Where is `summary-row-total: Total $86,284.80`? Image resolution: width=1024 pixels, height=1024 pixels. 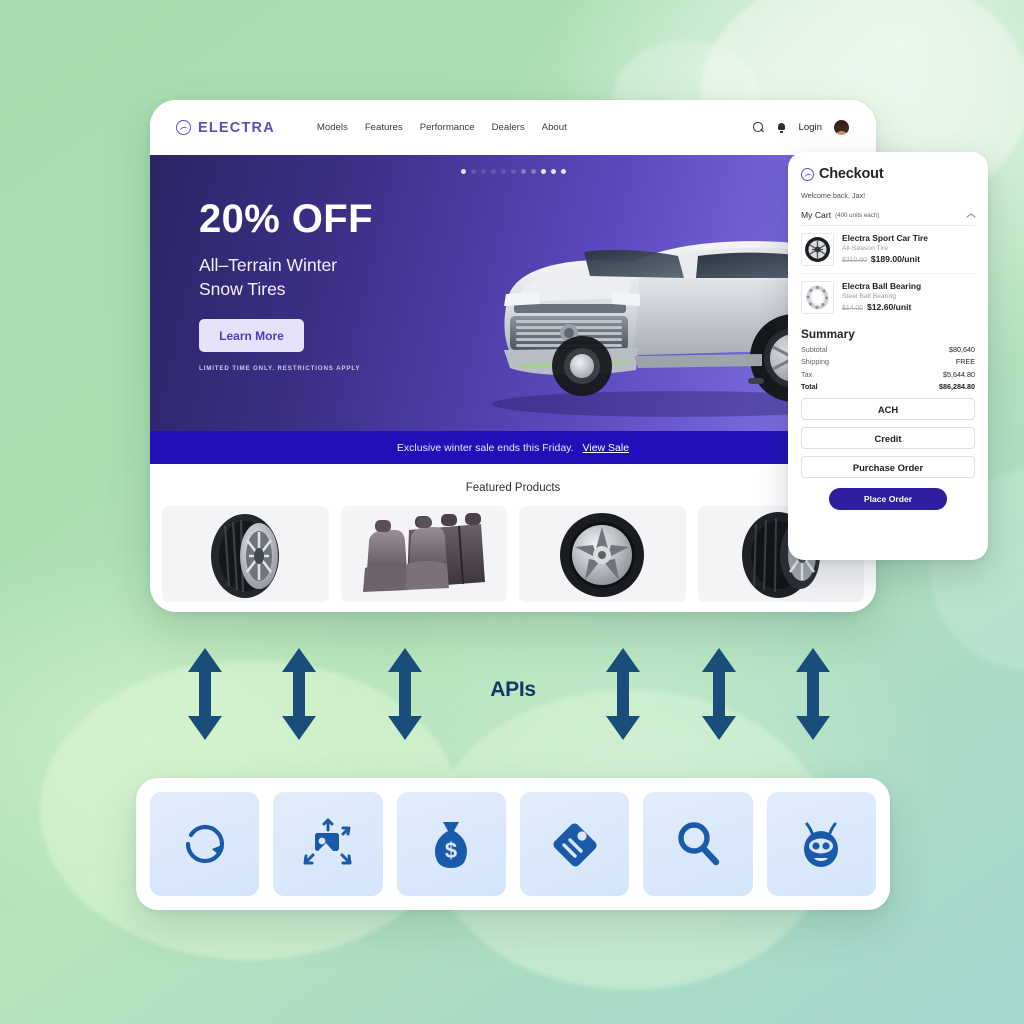
summary-row-total: Total $86,284.80 is located at coordinates (888, 386).